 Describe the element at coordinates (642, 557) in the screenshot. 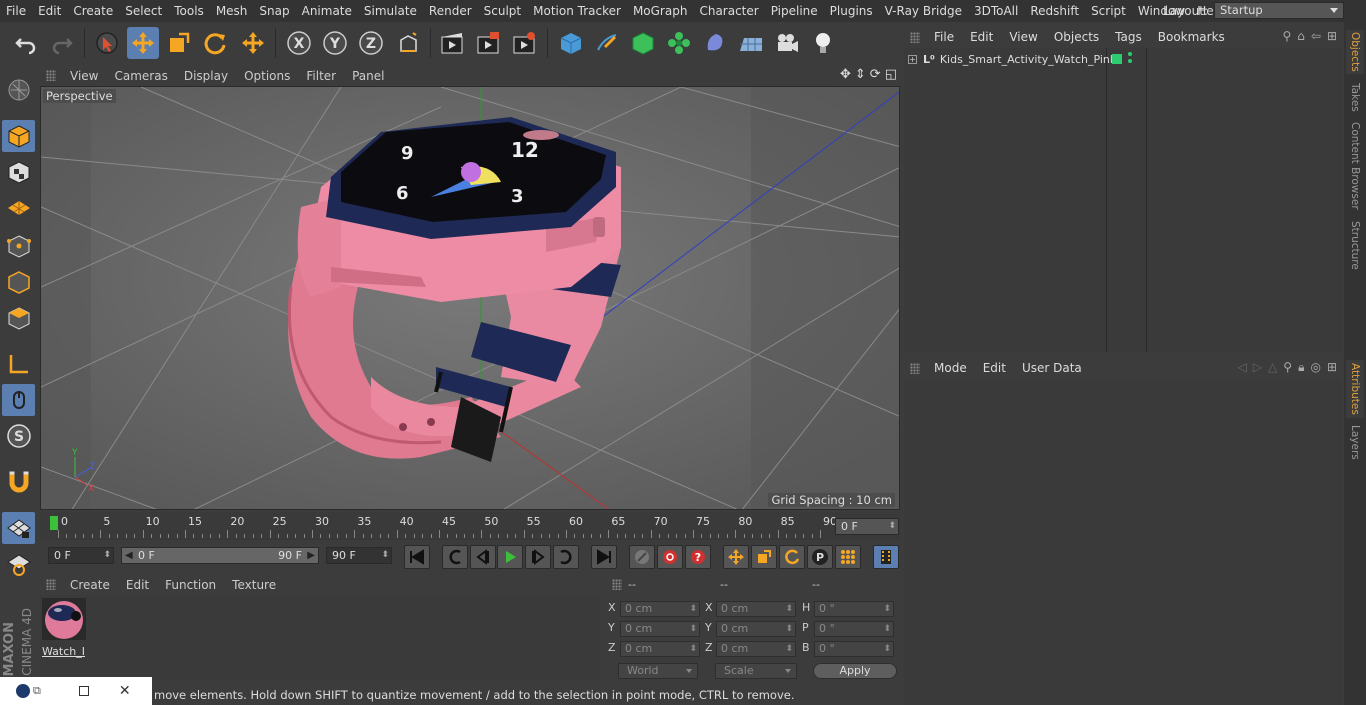

I see `record-motion-button` at that location.